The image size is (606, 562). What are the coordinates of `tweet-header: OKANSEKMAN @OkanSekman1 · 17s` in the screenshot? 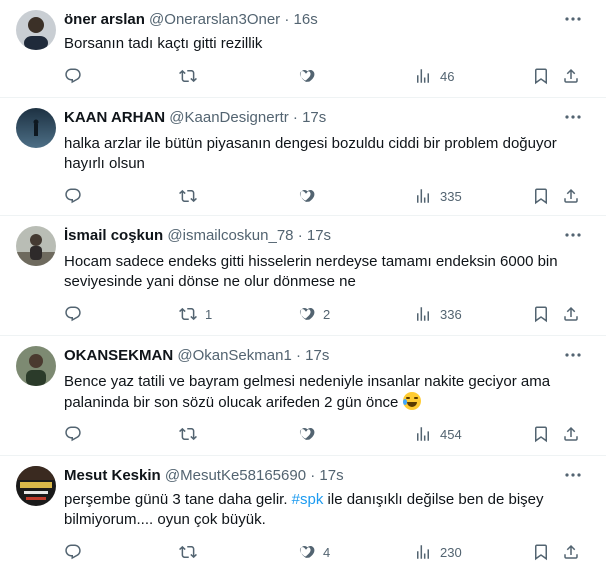 It's located at (196, 356).